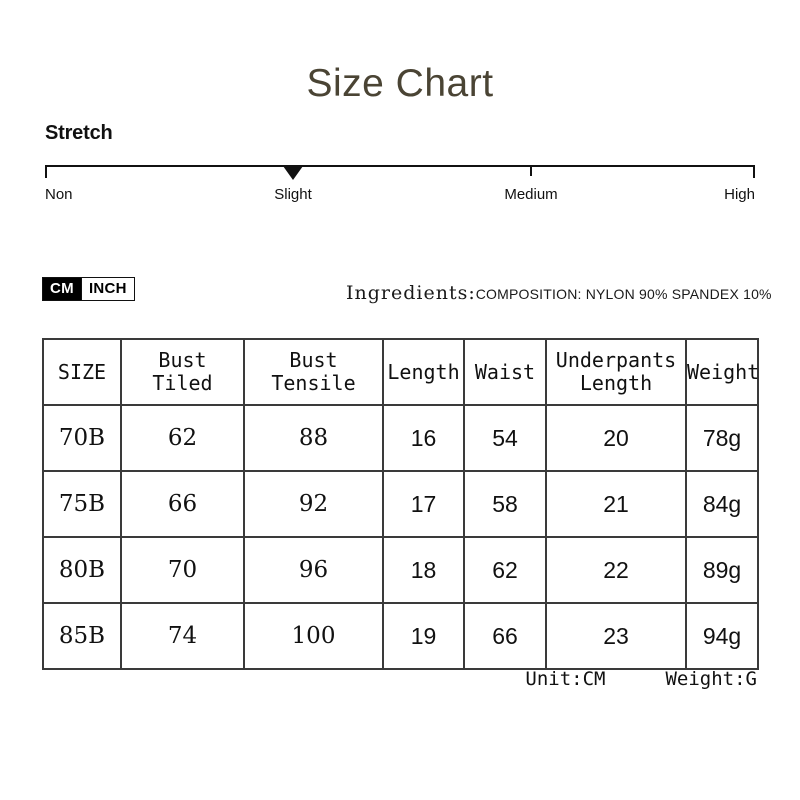 The image size is (800, 800). Describe the element at coordinates (623, 294) in the screenshot. I see `ingredients-value: COMPOSITION: NYLON 90% SPANDEX 10%` at that location.